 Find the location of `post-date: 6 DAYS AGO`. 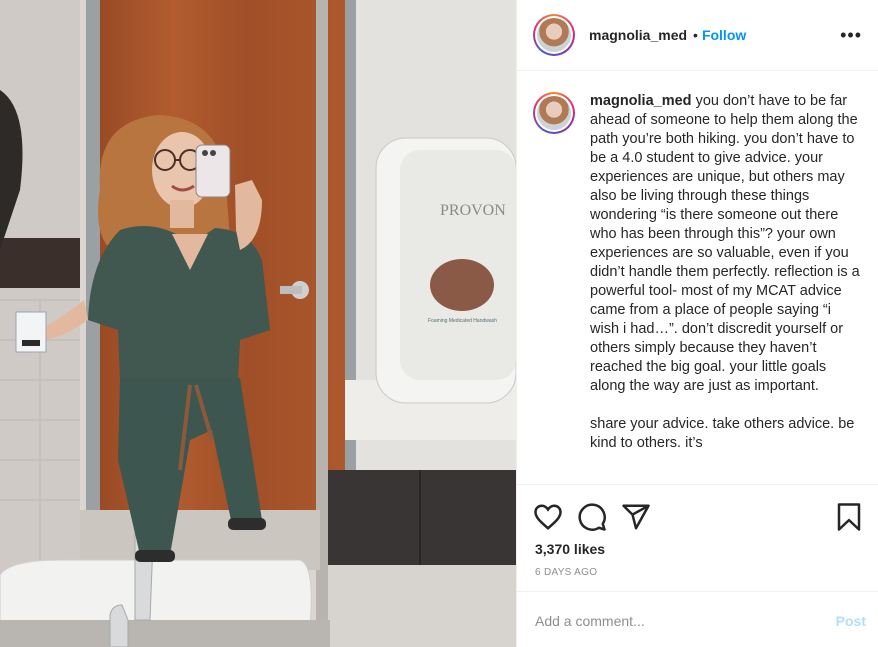

post-date: 6 DAYS AGO is located at coordinates (697, 567).